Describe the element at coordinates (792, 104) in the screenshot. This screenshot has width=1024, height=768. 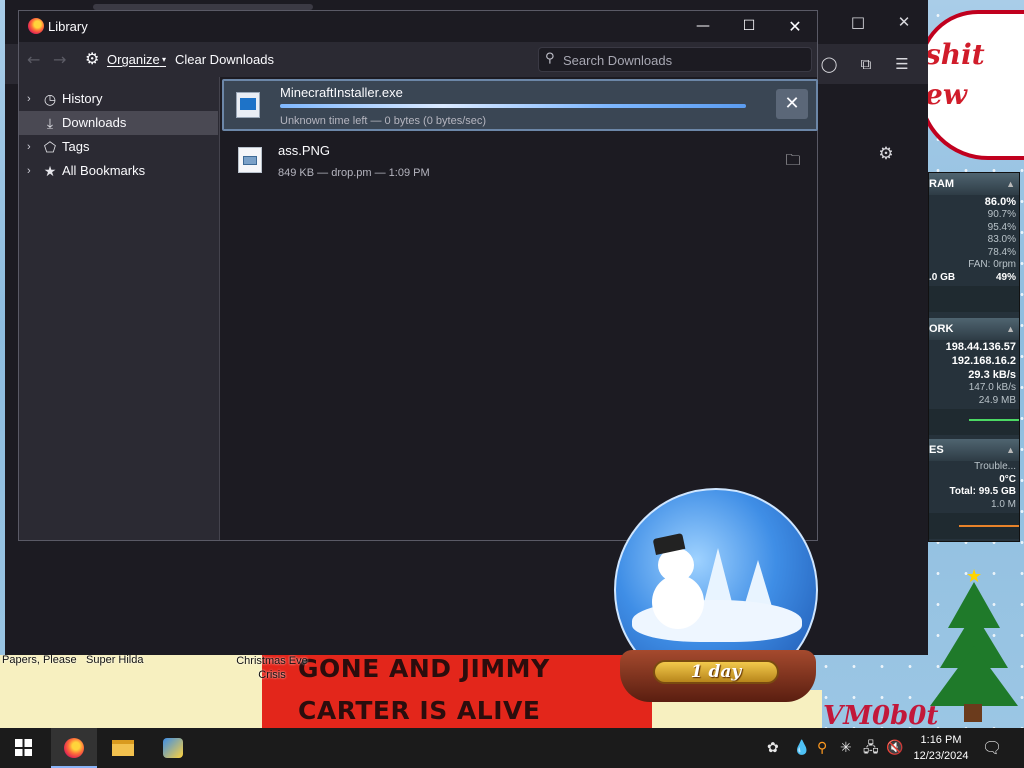
I see `cancel-download-button: ✕` at that location.